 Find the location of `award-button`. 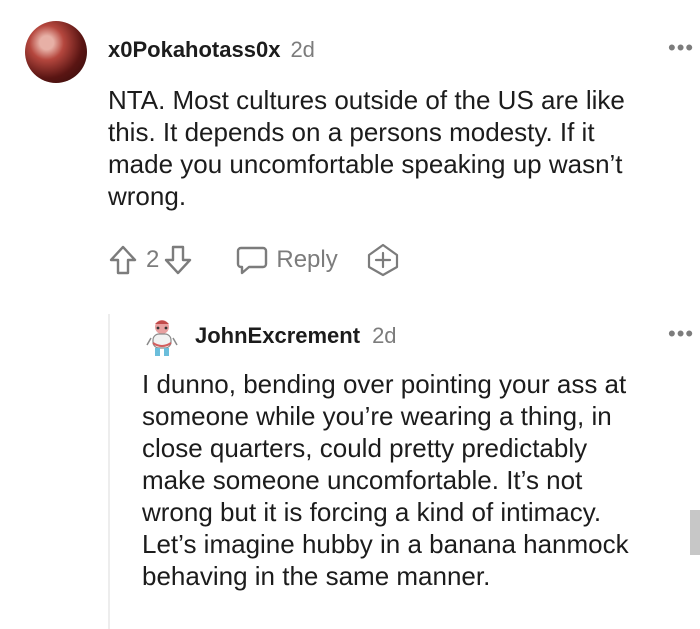

award-button is located at coordinates (383, 260).